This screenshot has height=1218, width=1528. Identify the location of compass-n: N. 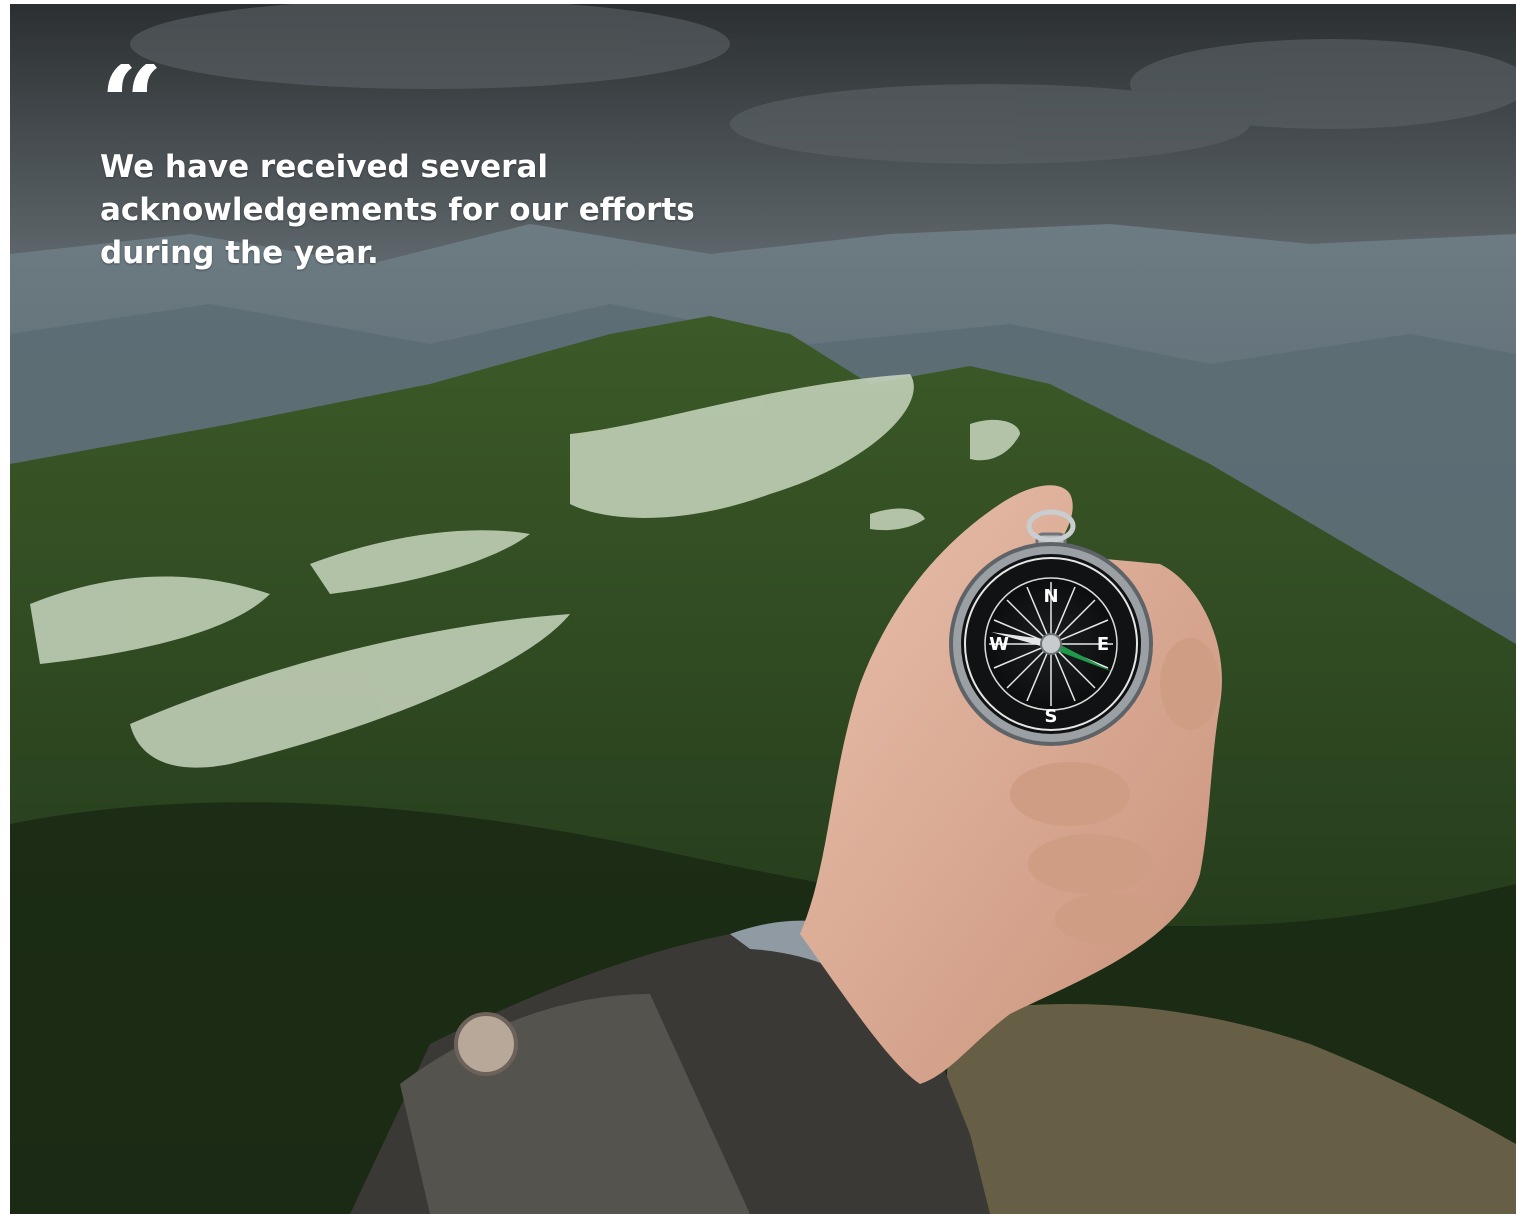
(1050, 596).